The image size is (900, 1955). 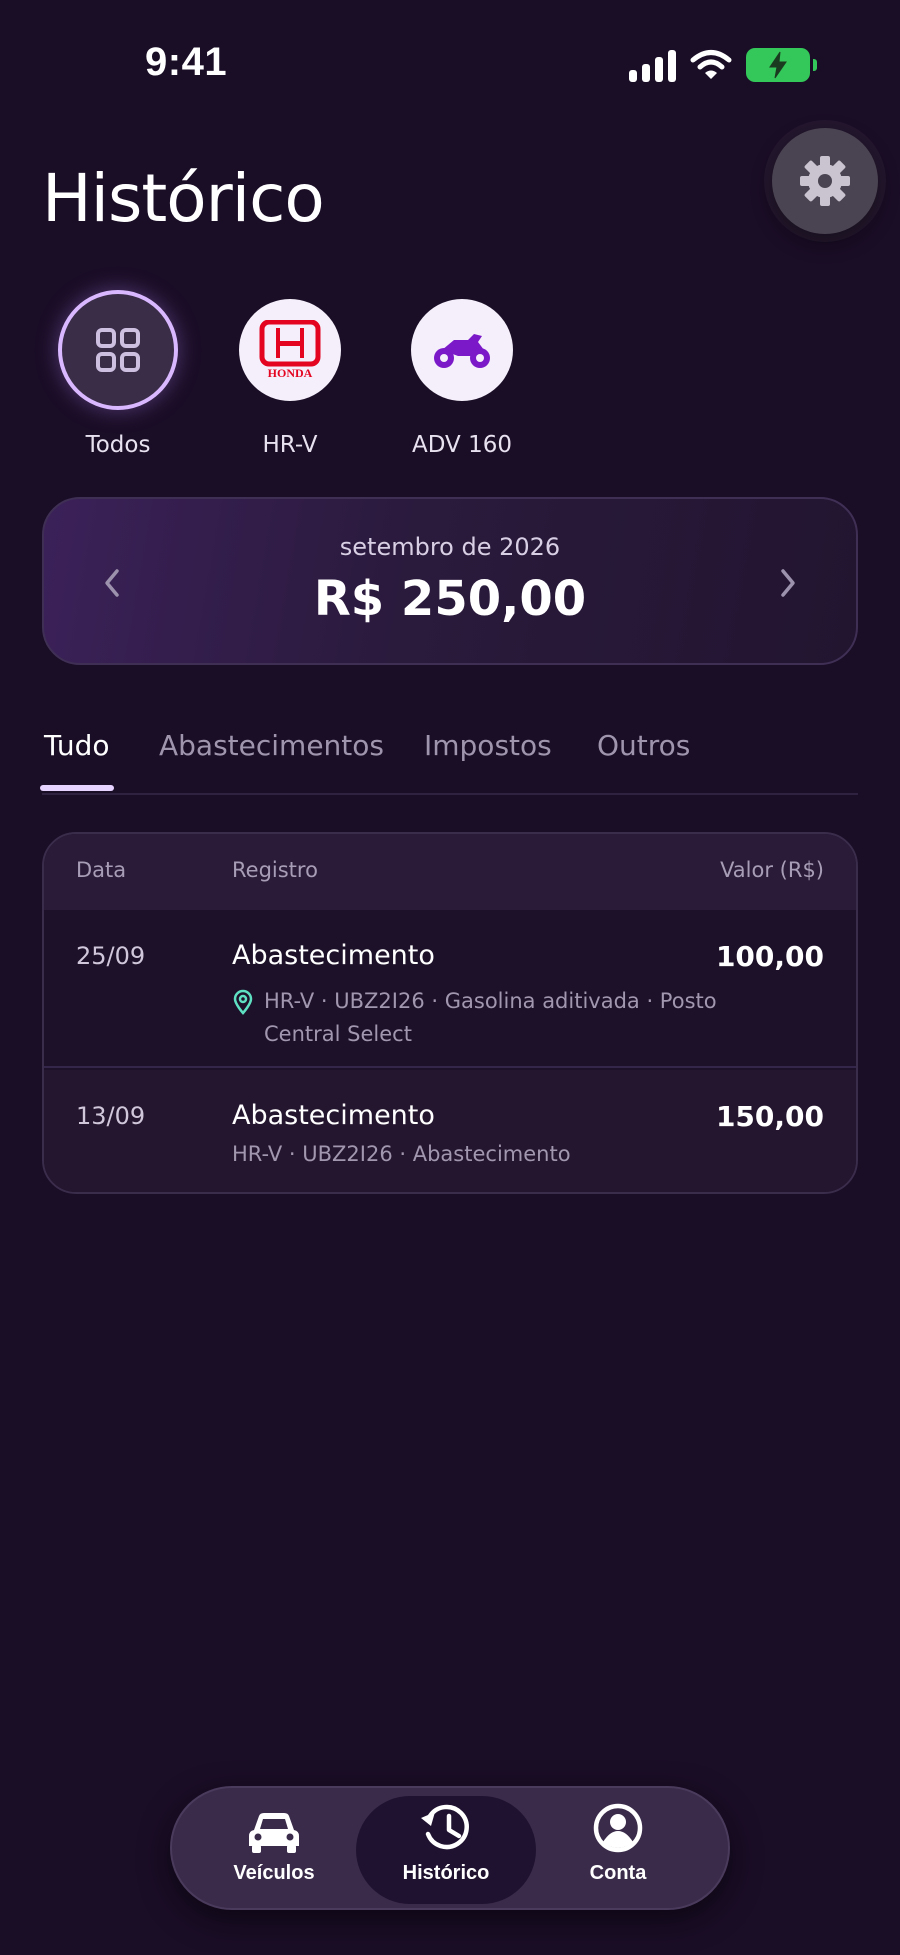 I want to click on status-icons, so click(x=723, y=65).